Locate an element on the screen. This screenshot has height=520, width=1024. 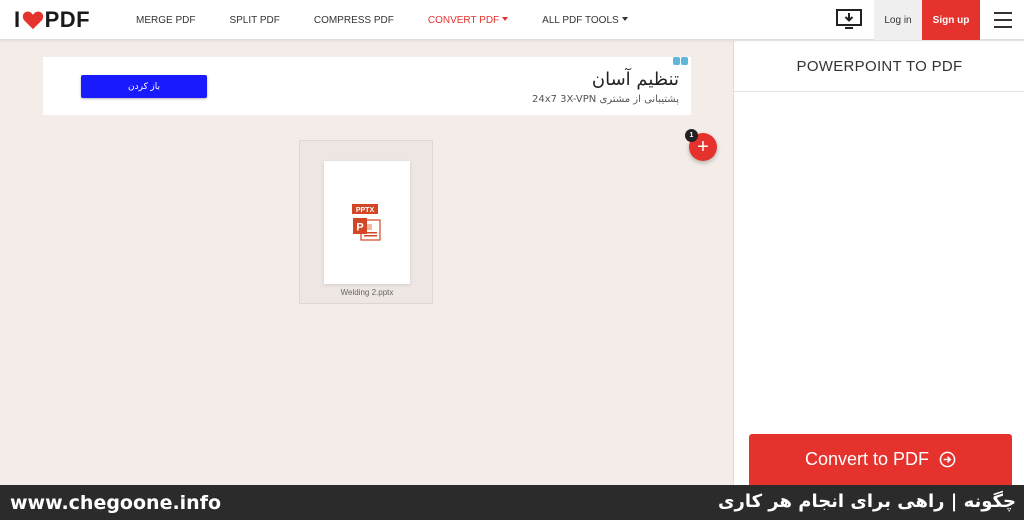
file-card: PPTX P Welding 2.pptx is located at coordinates (366, 222).